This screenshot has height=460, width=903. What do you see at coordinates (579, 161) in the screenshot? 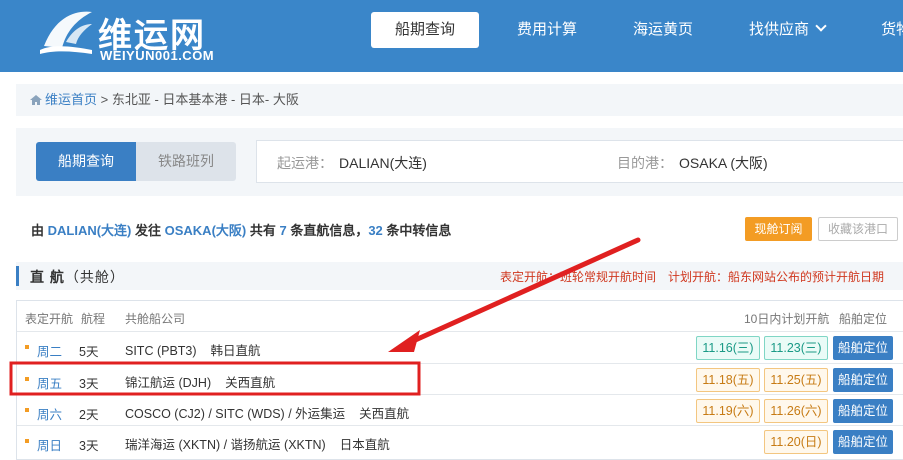
I see `search-box: 起运港： DALIAN(大连) 目的港： OSAKA (大阪)` at bounding box center [579, 161].